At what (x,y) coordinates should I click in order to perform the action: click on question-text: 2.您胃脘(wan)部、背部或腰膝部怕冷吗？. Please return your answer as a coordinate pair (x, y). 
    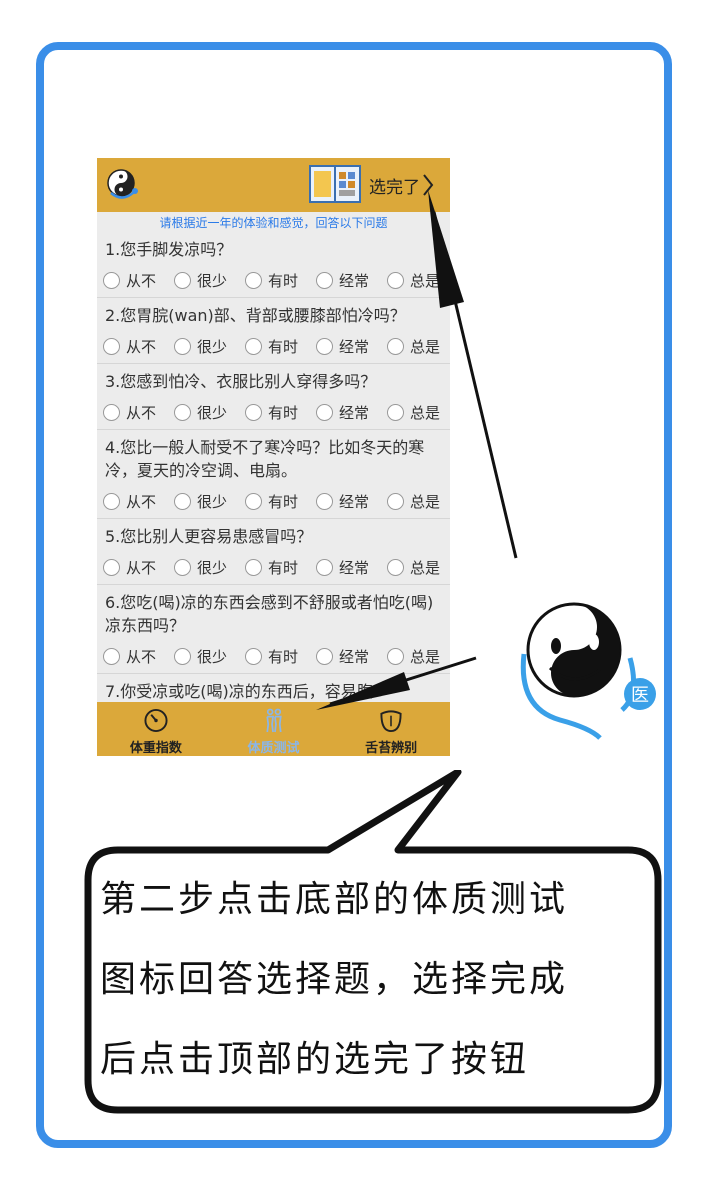
    Looking at the image, I should click on (255, 315).